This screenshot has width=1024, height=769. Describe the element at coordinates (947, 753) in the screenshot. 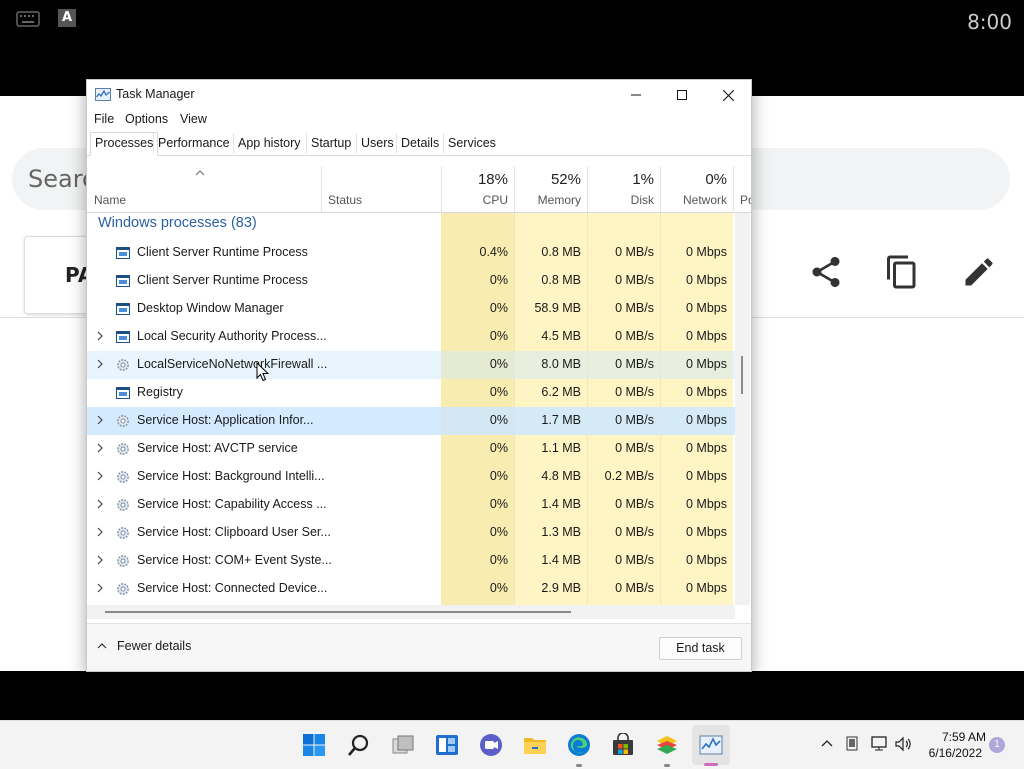

I see `clock-date: 6/16/2022` at that location.